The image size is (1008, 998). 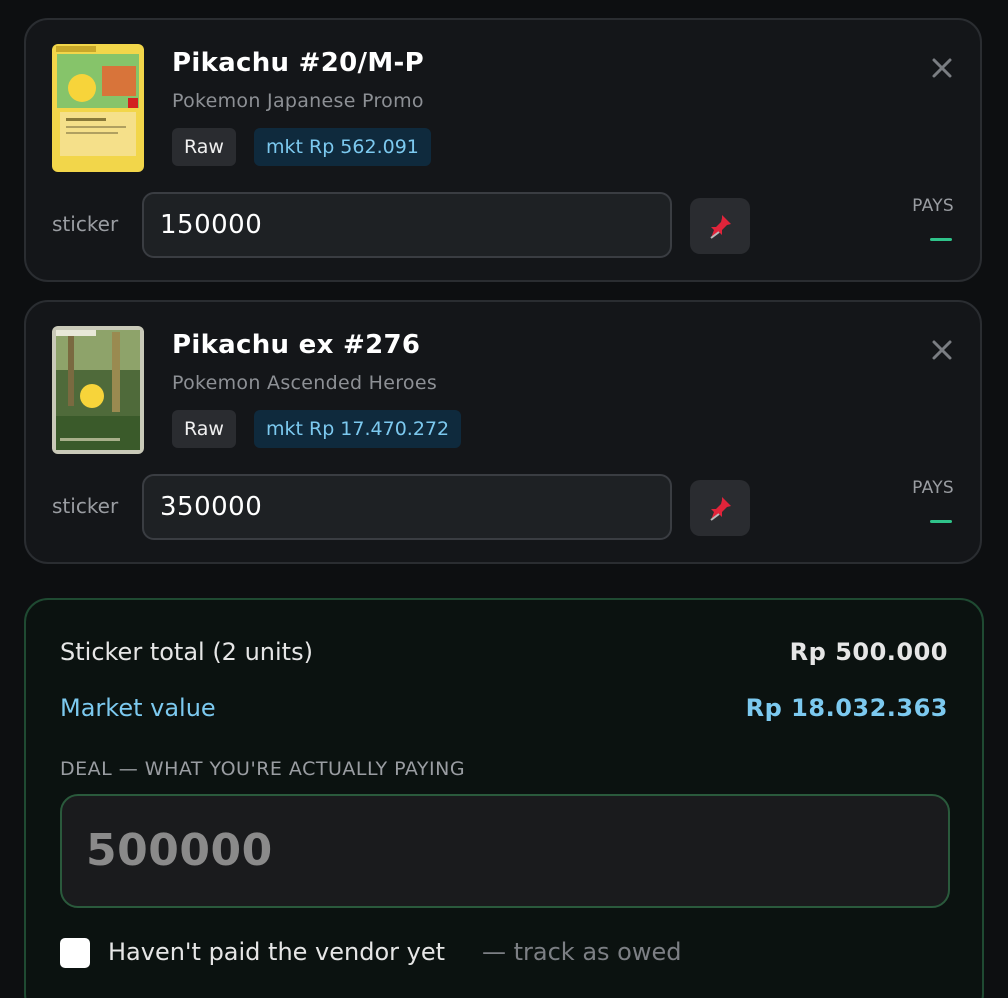 I want to click on sticker-total-value: Rp 500.000, so click(x=868, y=652).